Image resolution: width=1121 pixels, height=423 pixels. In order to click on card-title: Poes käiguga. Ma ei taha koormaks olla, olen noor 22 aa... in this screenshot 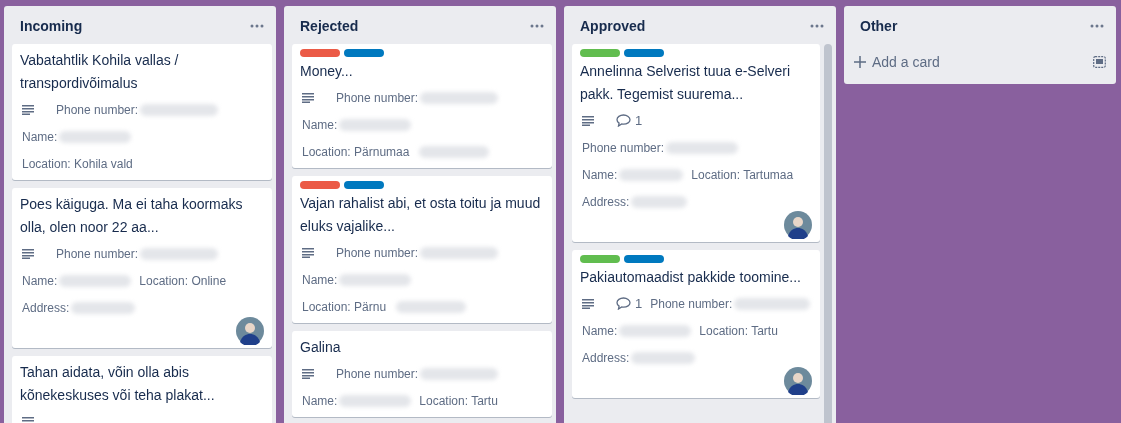, I will do `click(132, 216)`.